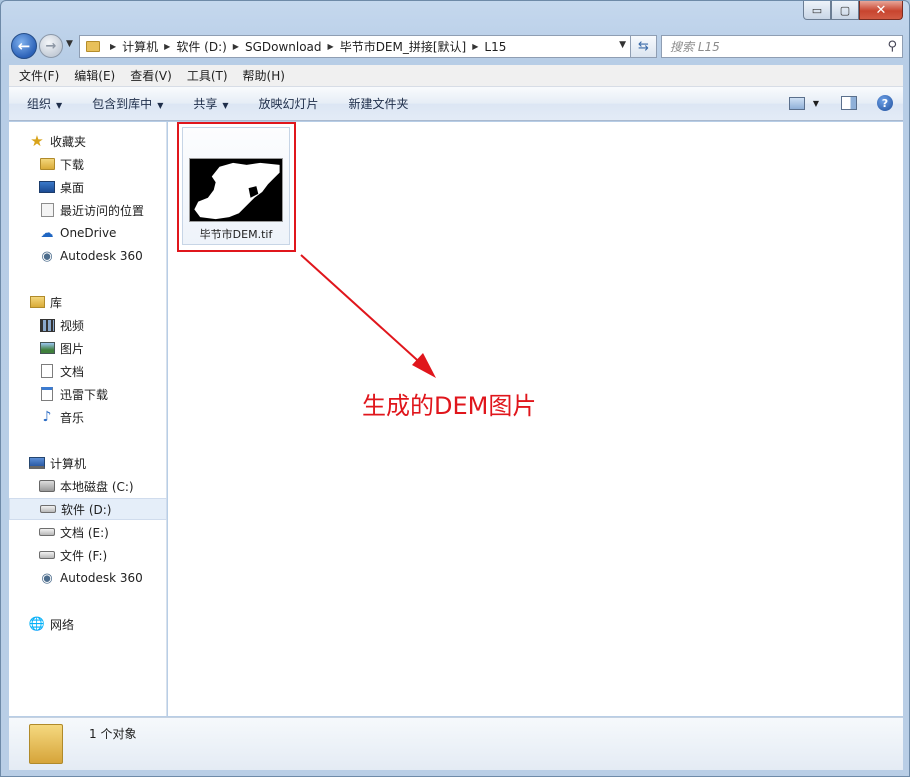 Image resolution: width=910 pixels, height=777 pixels. Describe the element at coordinates (102, 210) in the screenshot. I see `sidebar-label: 最近访问的位置` at that location.